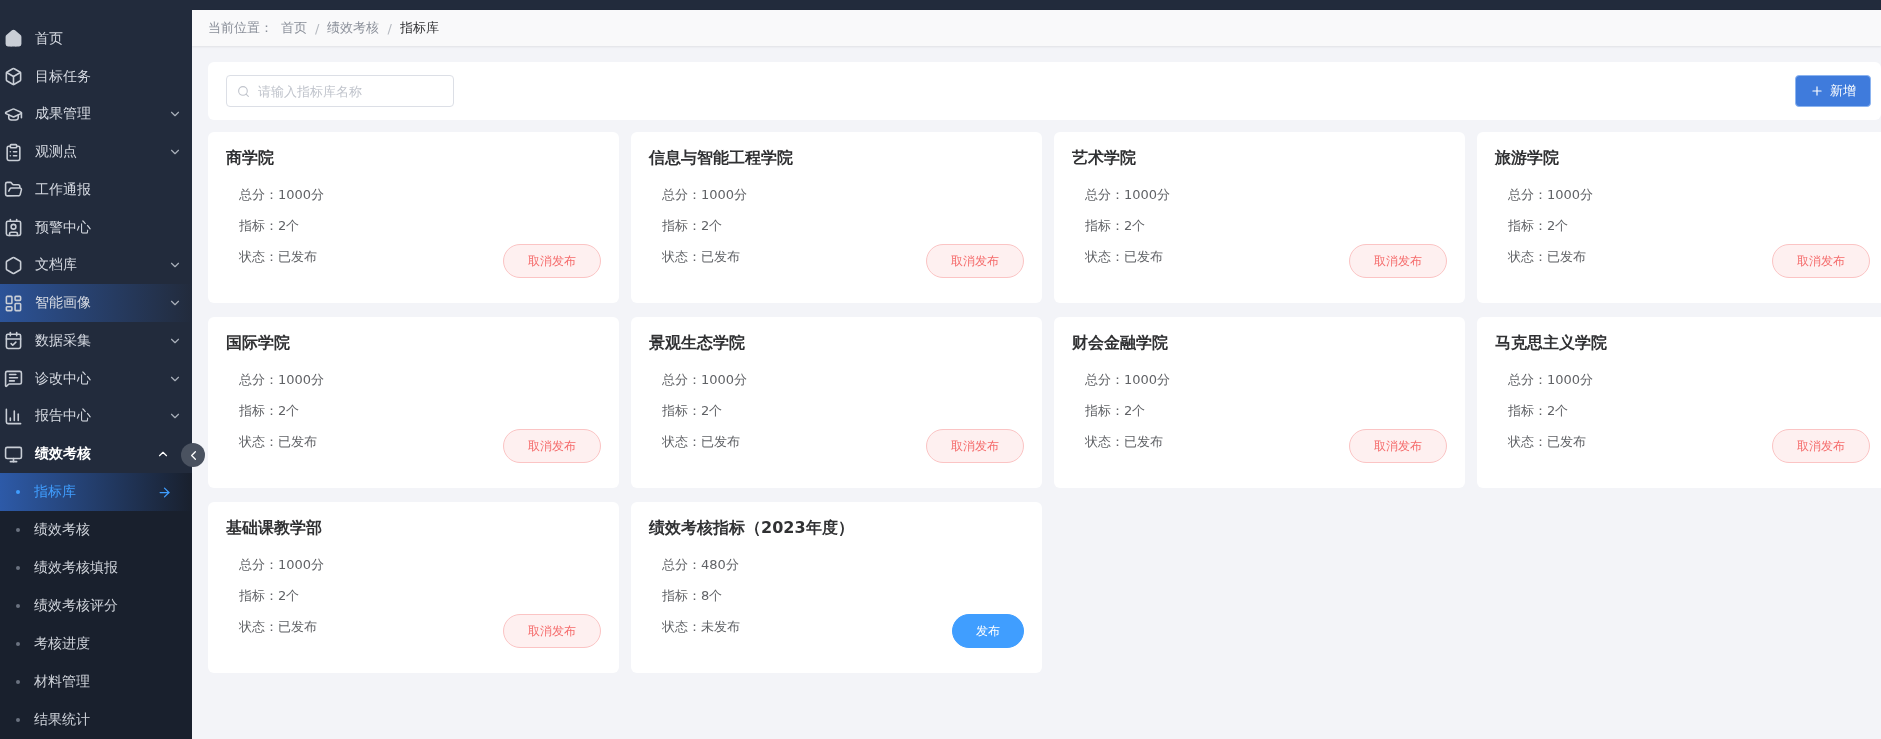 Image resolution: width=1881 pixels, height=739 pixels. Describe the element at coordinates (96, 39) in the screenshot. I see `menu-item: 首页` at that location.